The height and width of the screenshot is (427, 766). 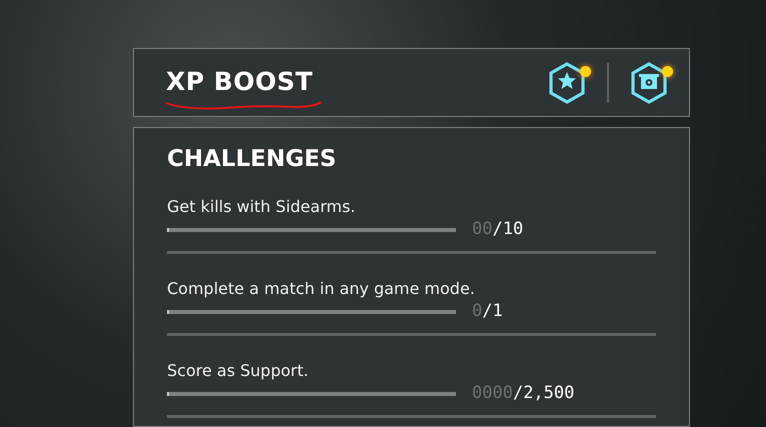 What do you see at coordinates (492, 393) in the screenshot?
I see `progress-current: 0000` at bounding box center [492, 393].